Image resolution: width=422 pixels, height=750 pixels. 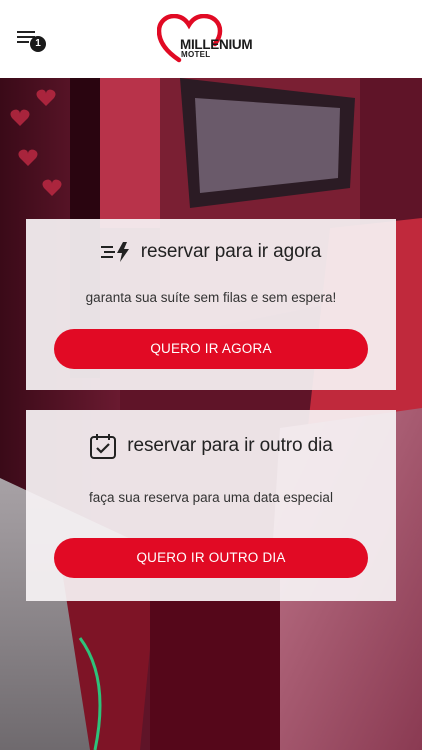 What do you see at coordinates (230, 445) in the screenshot?
I see `reserve-later-title: reservar para ir outro dia` at bounding box center [230, 445].